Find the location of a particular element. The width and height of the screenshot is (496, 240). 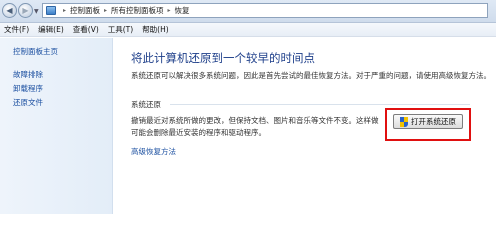

sidebar-item-uninstall-program: 卸载程序 is located at coordinates (28, 88).